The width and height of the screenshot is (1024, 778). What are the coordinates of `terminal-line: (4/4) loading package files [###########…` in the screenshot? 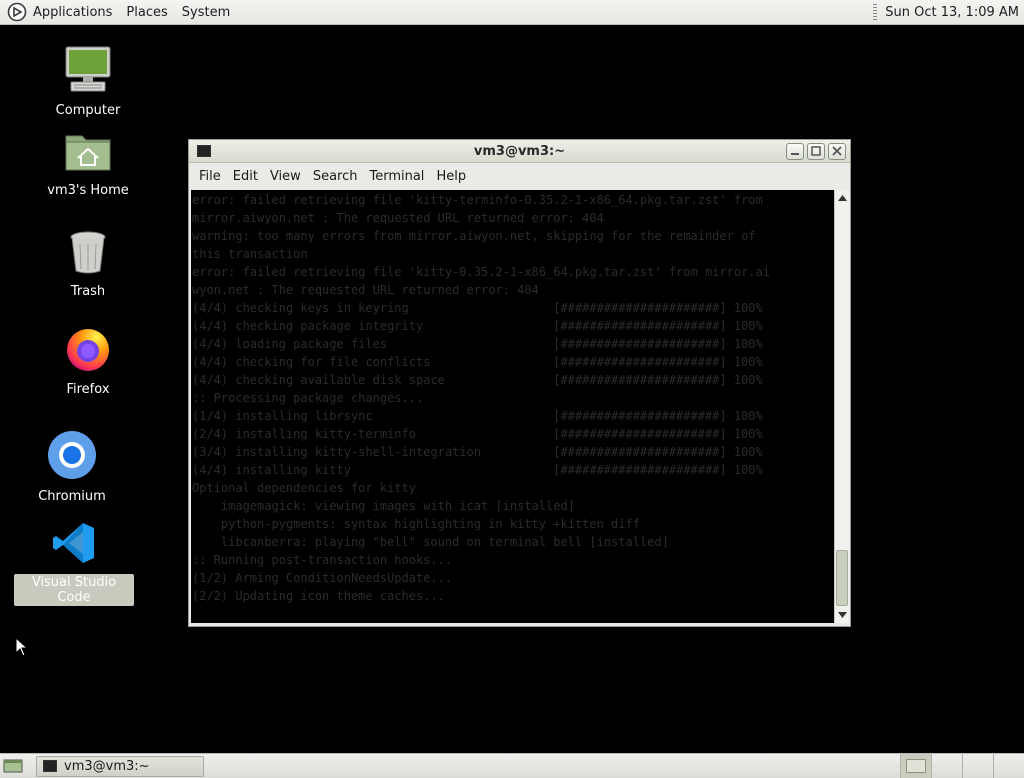 It's located at (477, 344).